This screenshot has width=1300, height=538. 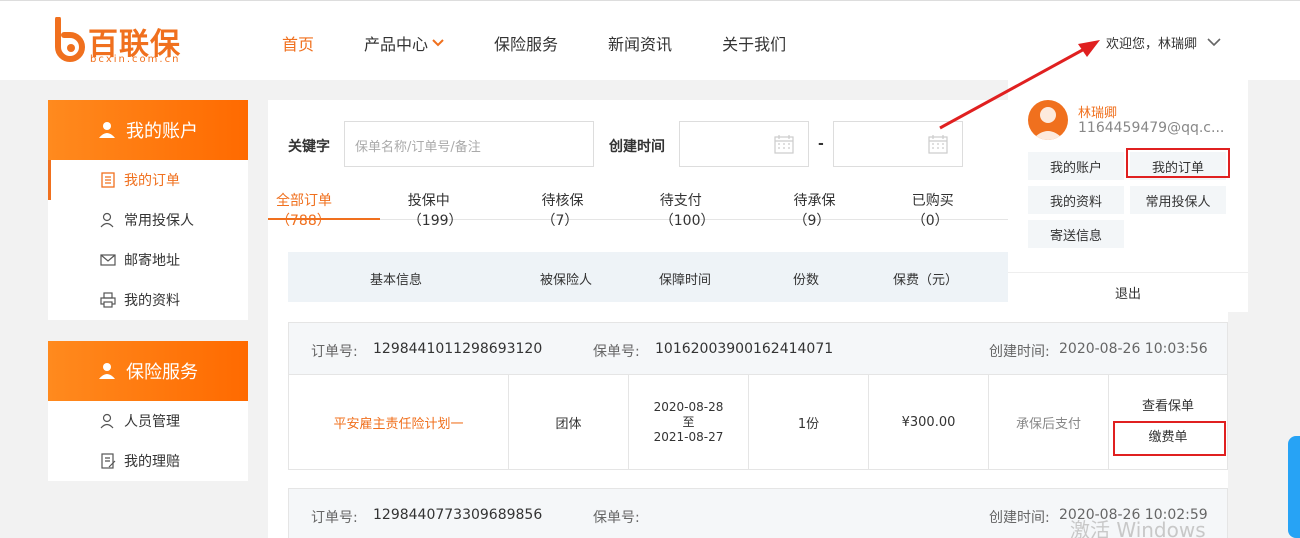 I want to click on order-no: 1298440773309689856, so click(x=458, y=515).